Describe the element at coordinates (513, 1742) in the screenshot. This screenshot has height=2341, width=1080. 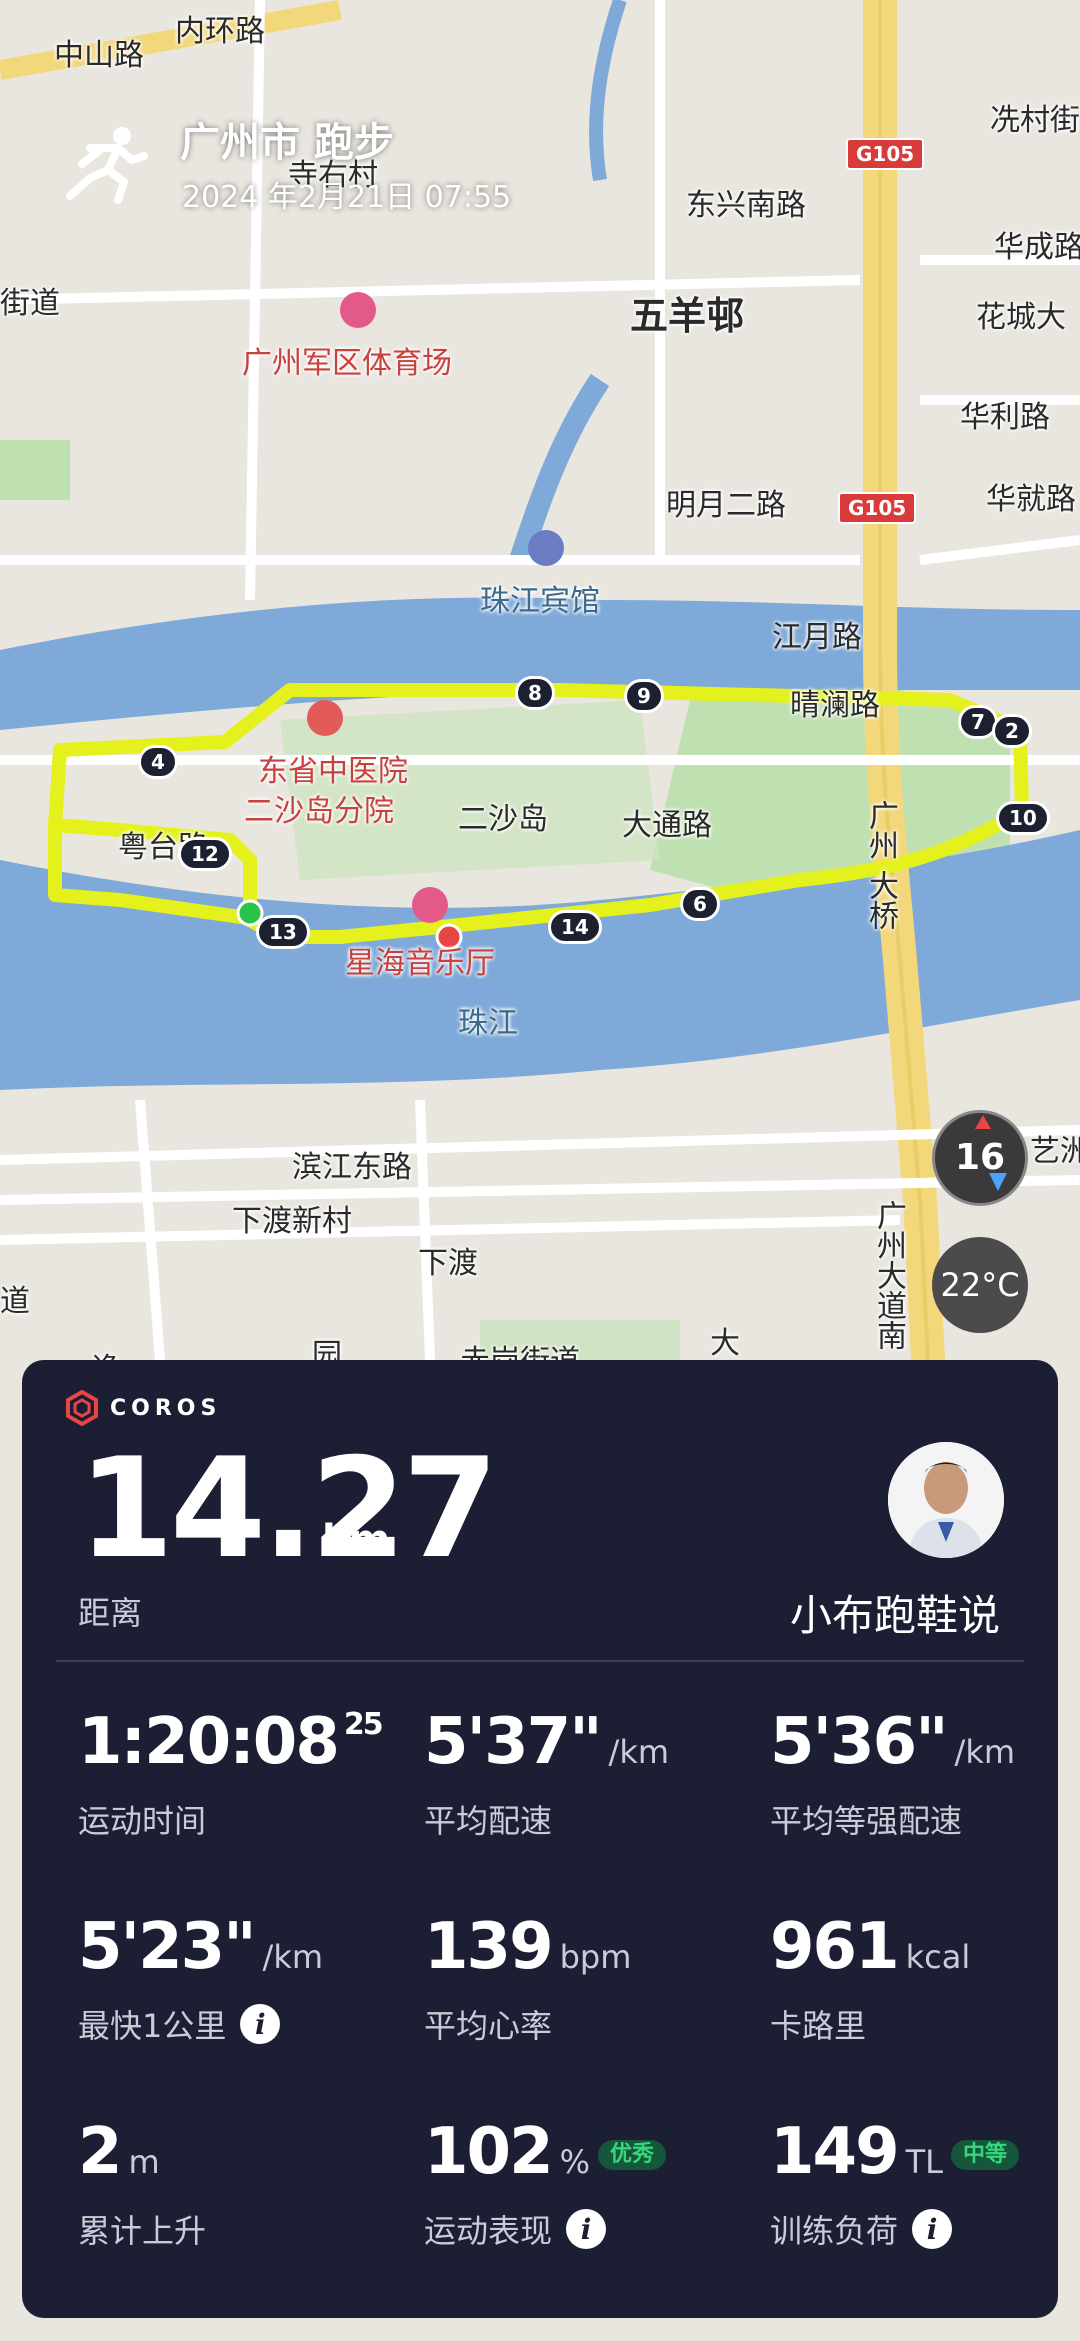
I see `avg-pace-value: 5'37"` at that location.